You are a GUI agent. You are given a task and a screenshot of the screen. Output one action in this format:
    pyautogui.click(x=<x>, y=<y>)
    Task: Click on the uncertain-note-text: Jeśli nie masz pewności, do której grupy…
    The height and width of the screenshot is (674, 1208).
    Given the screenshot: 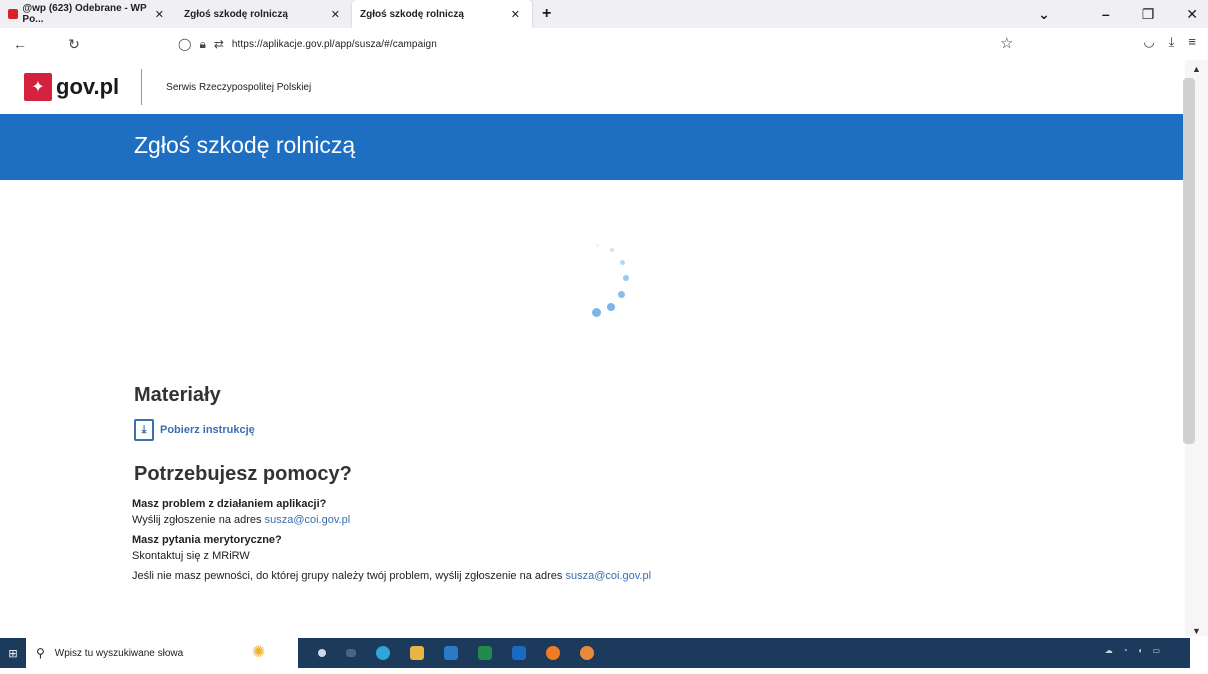 What is the action you would take?
    pyautogui.click(x=349, y=576)
    